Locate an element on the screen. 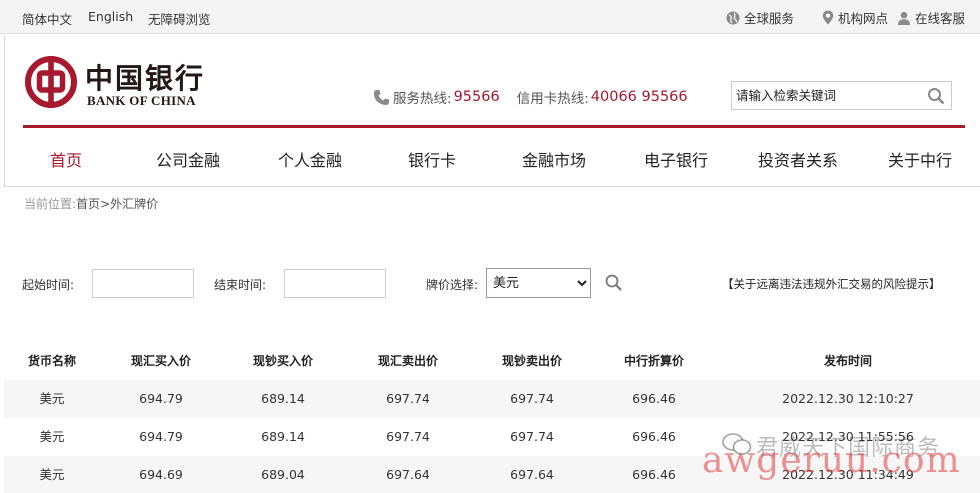  currency-select: 美元 is located at coordinates (538, 283).